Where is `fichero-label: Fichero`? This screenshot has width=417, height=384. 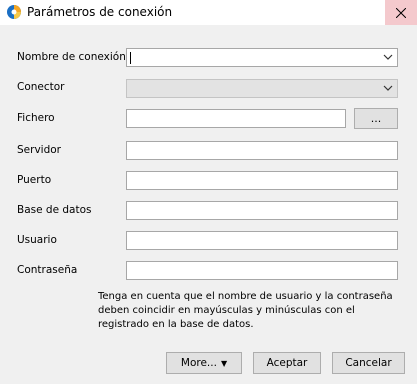
fichero-label: Fichero is located at coordinates (36, 118).